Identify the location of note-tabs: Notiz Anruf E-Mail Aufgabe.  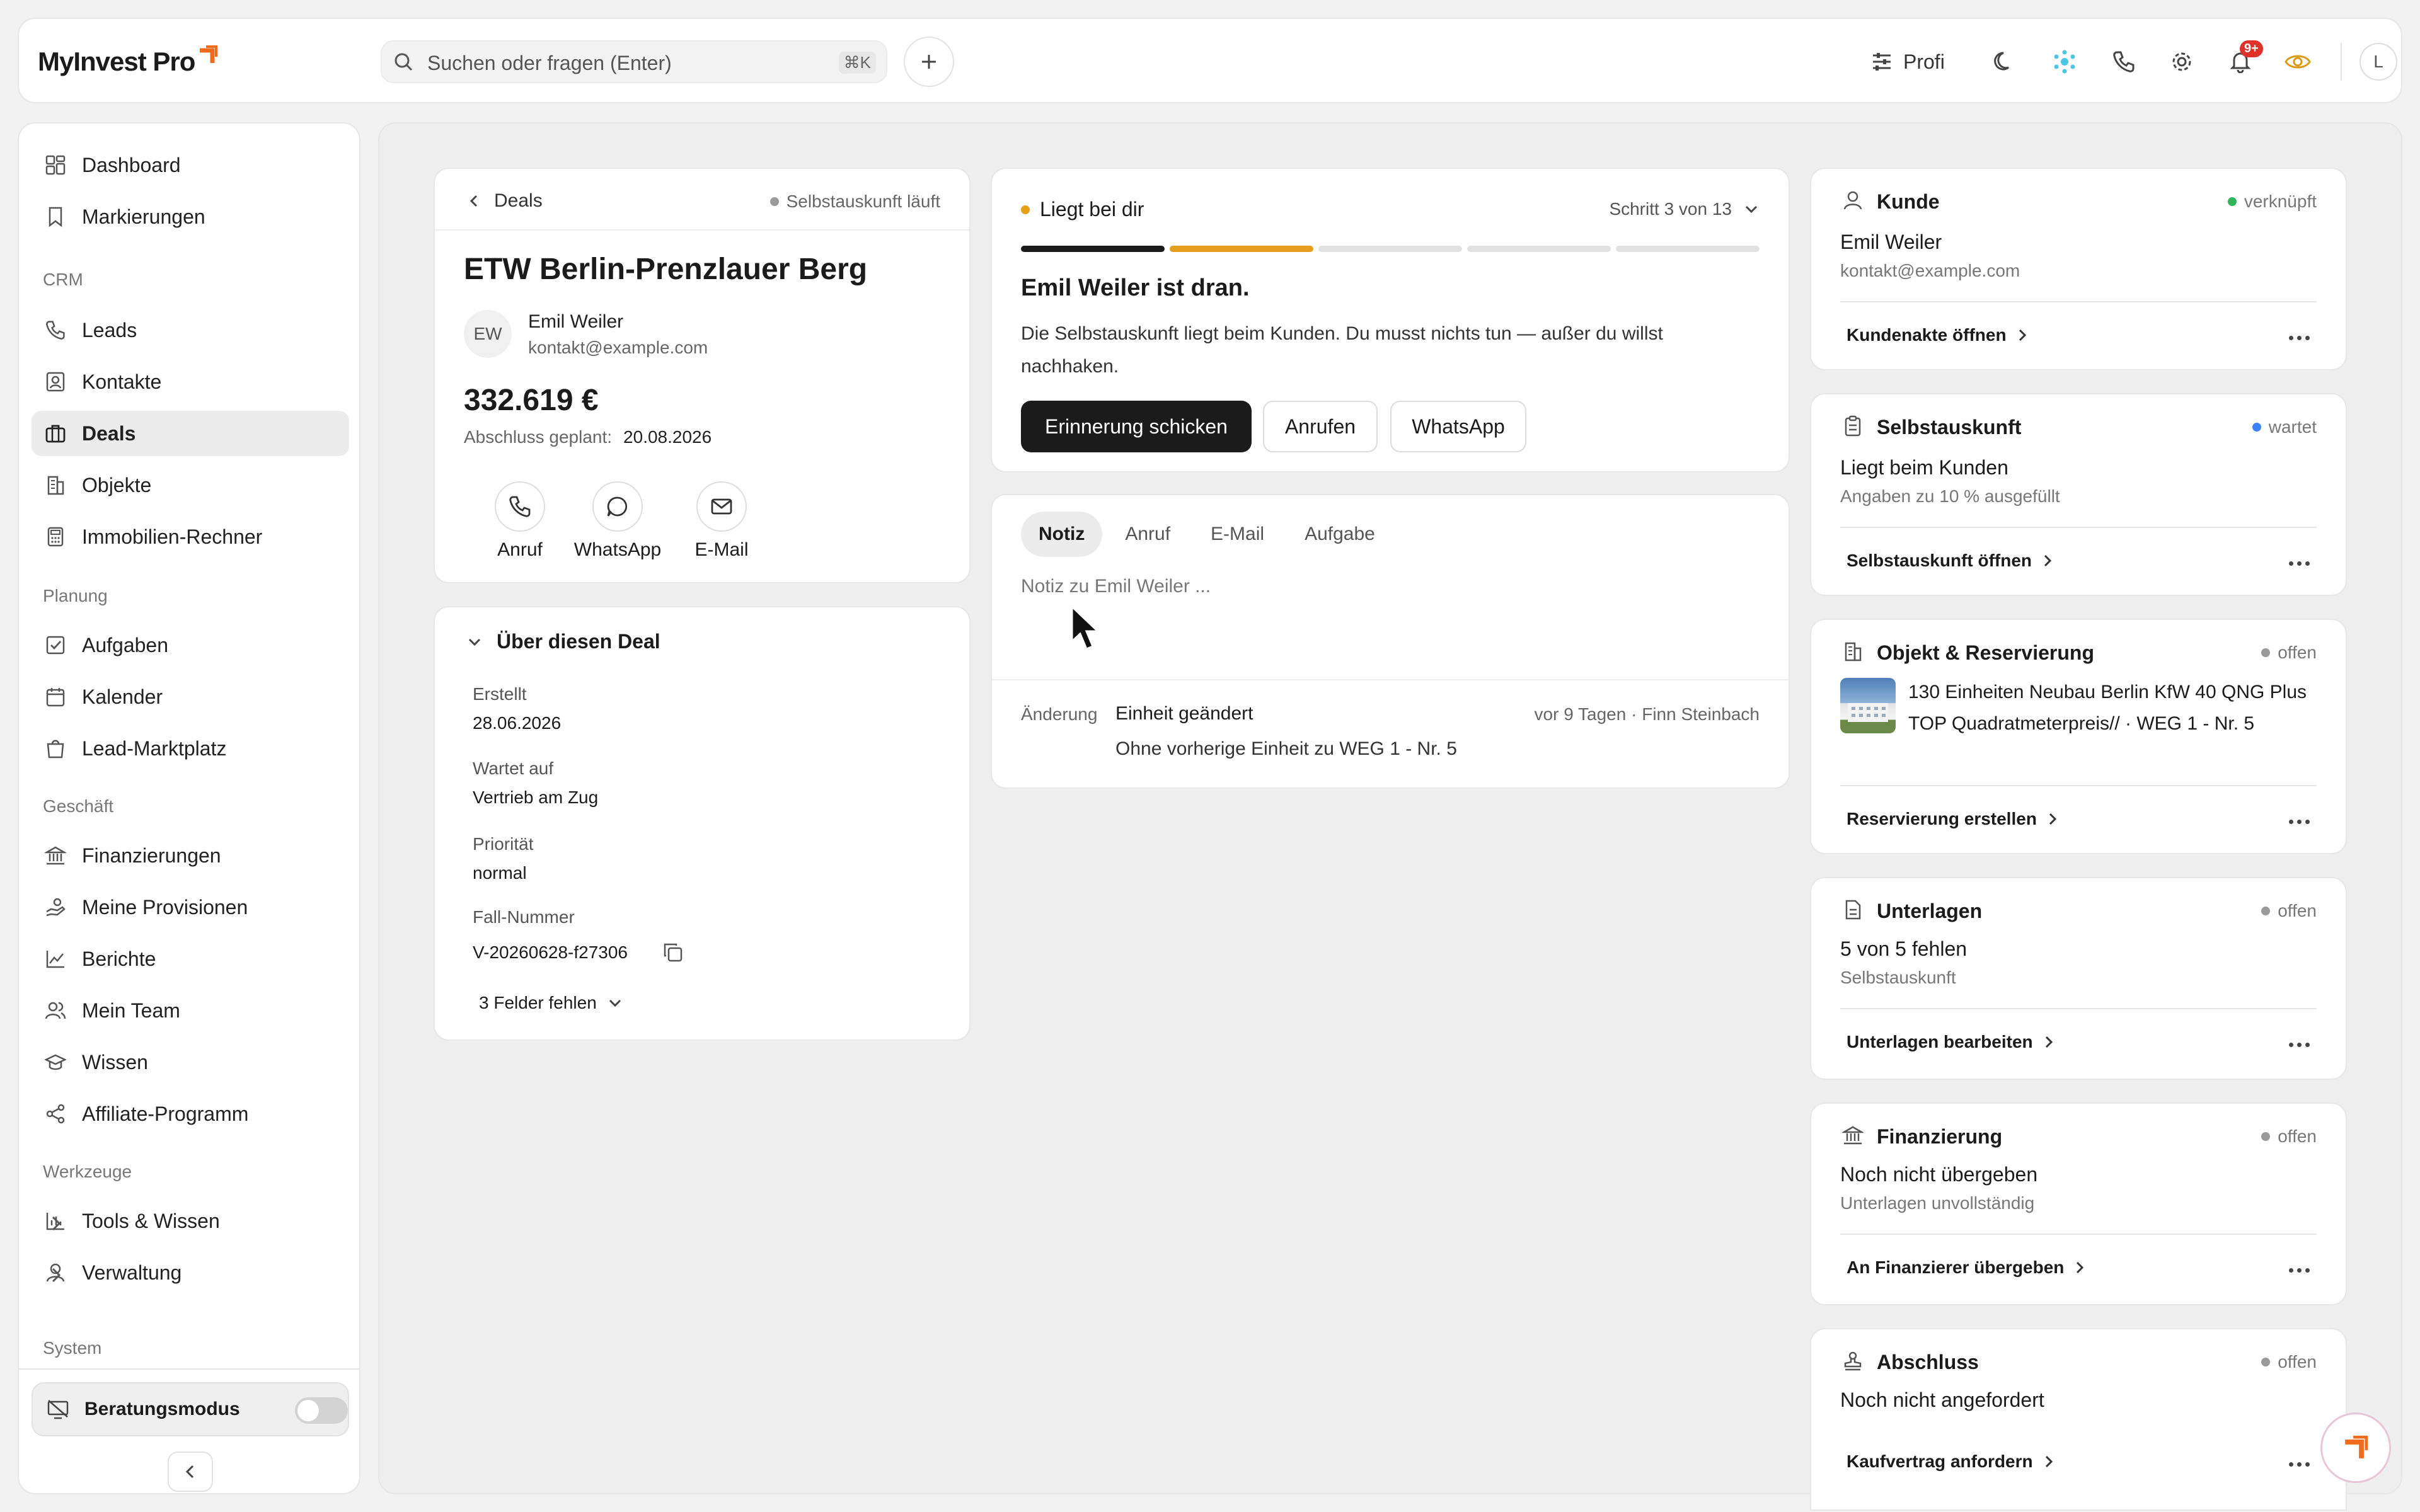
(1207, 534).